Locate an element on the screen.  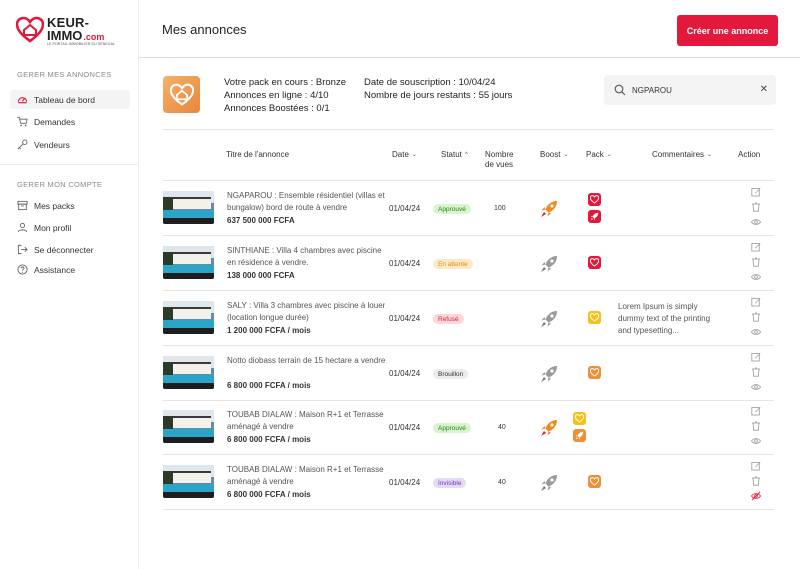
sidebar-item-packs: Mes packs is located at coordinates (70, 205).